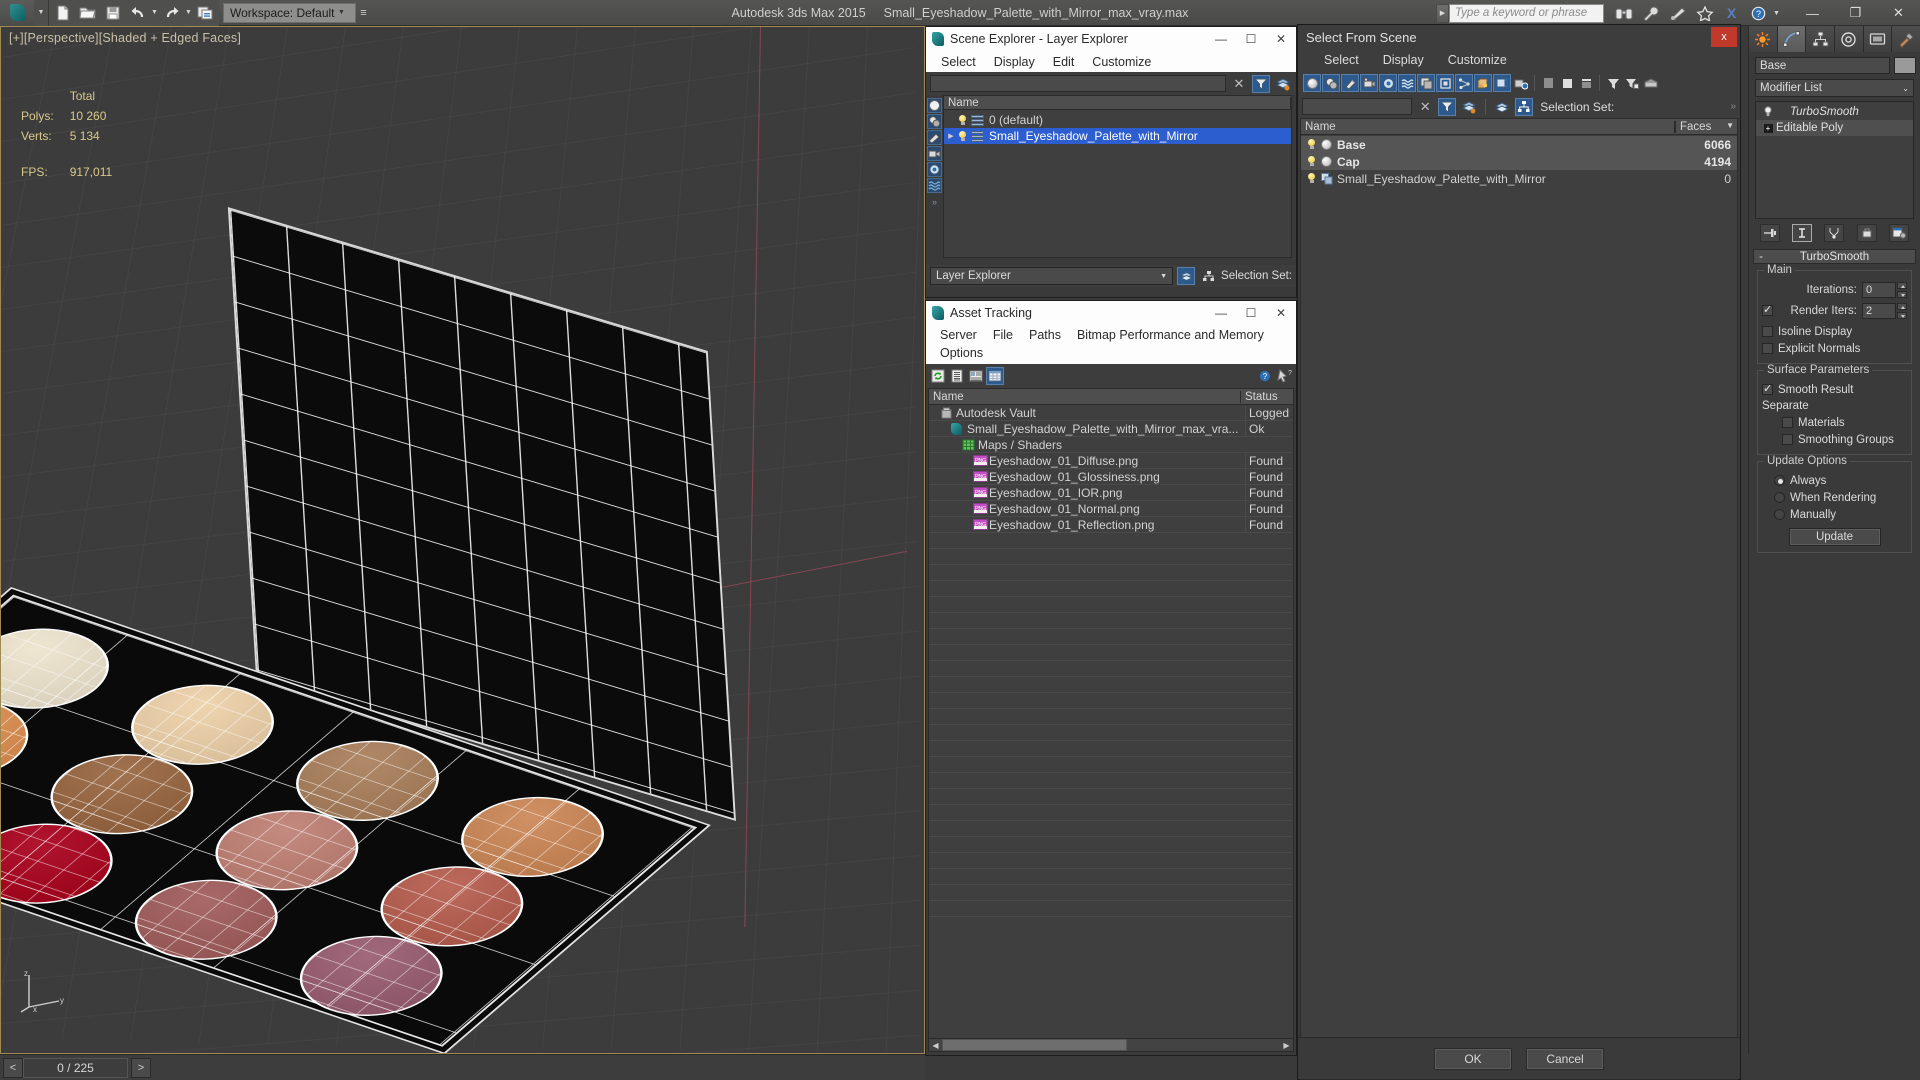 The image size is (1920, 1080). I want to click on window-close-button: ✕, so click(1898, 13).